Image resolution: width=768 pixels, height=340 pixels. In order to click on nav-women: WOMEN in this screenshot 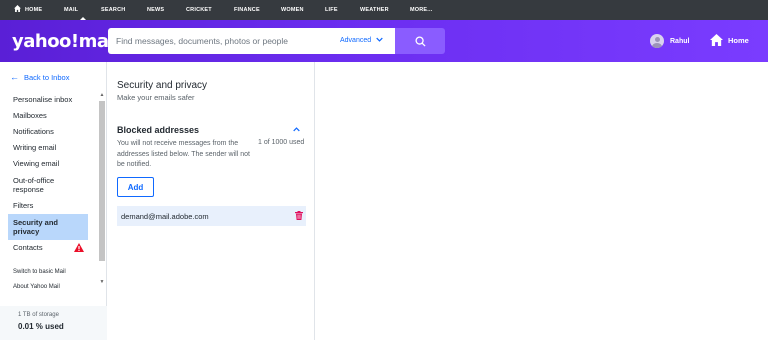, I will do `click(303, 10)`.